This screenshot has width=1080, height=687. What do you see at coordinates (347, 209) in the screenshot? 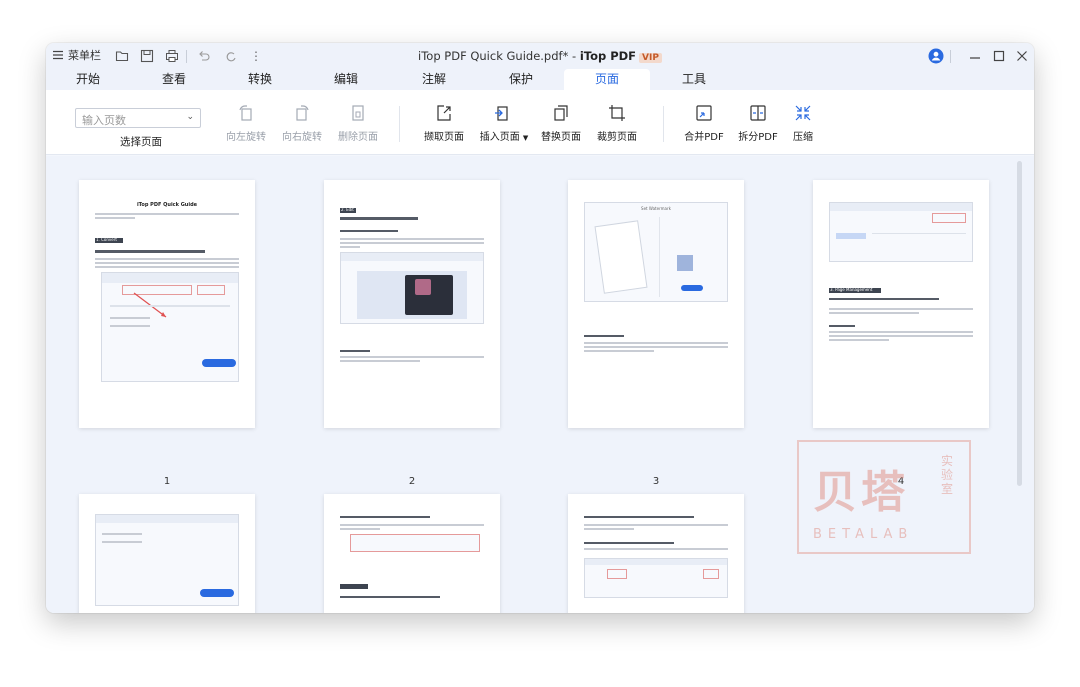
I see `section-title: 2. Edit` at bounding box center [347, 209].